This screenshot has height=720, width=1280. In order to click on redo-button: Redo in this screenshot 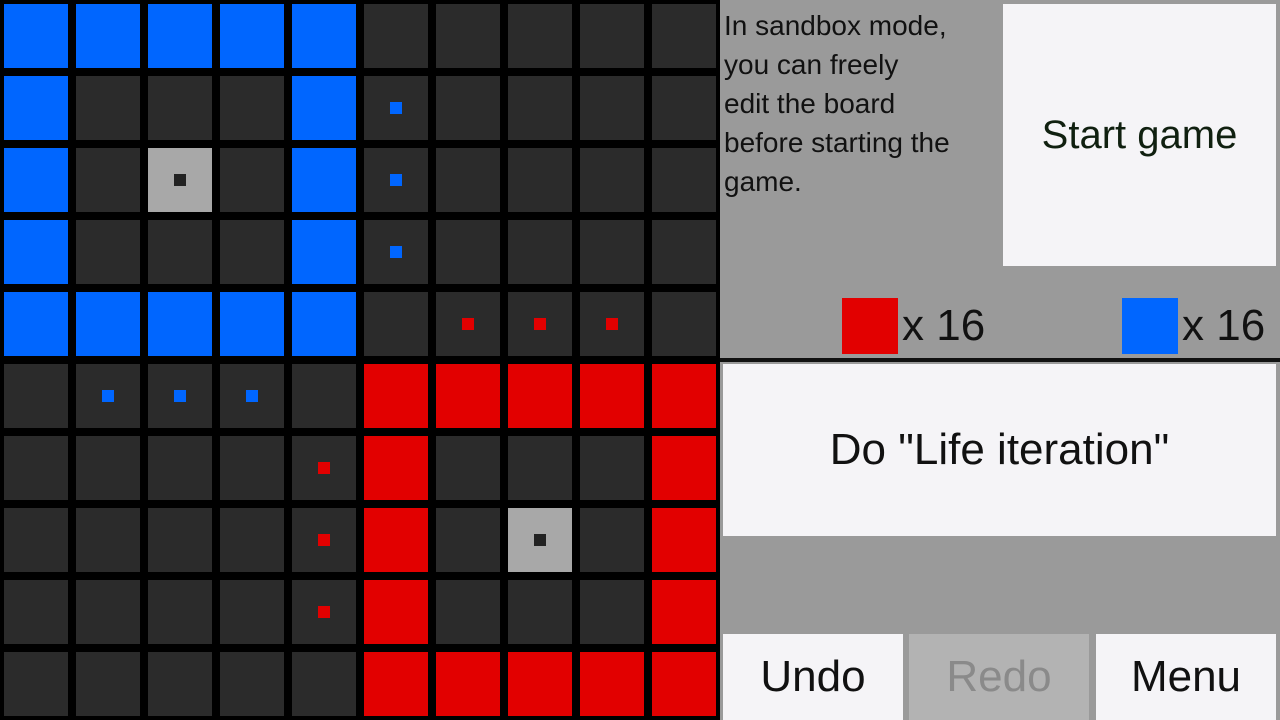, I will do `click(999, 677)`.